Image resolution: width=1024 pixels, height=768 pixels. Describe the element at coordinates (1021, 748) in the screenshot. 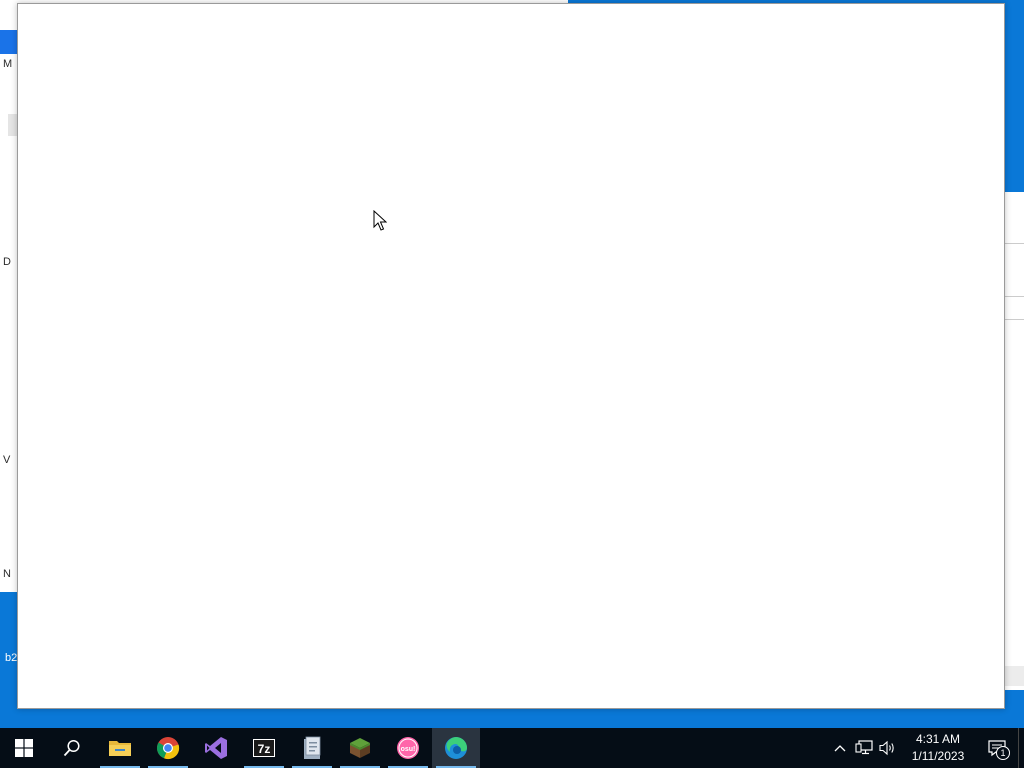

I see `show-desktop-button` at that location.